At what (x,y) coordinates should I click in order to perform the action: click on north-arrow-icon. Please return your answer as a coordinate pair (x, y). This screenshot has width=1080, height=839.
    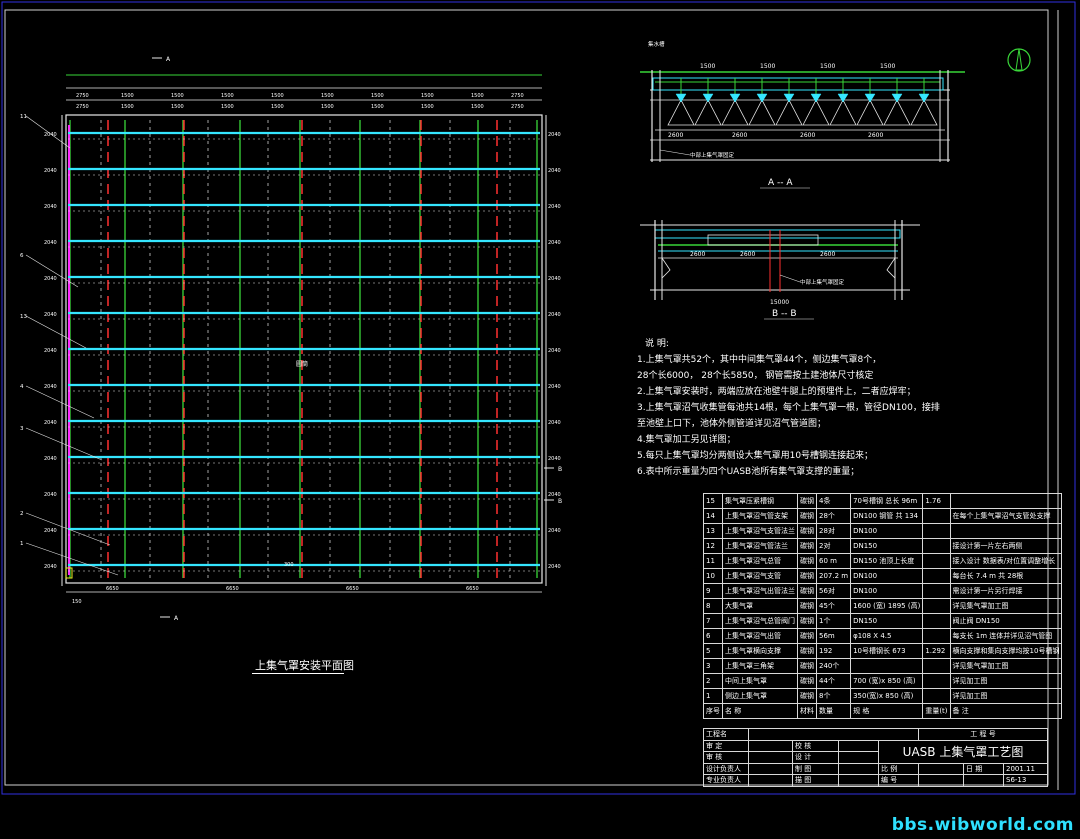
    Looking at the image, I should click on (1019, 60).